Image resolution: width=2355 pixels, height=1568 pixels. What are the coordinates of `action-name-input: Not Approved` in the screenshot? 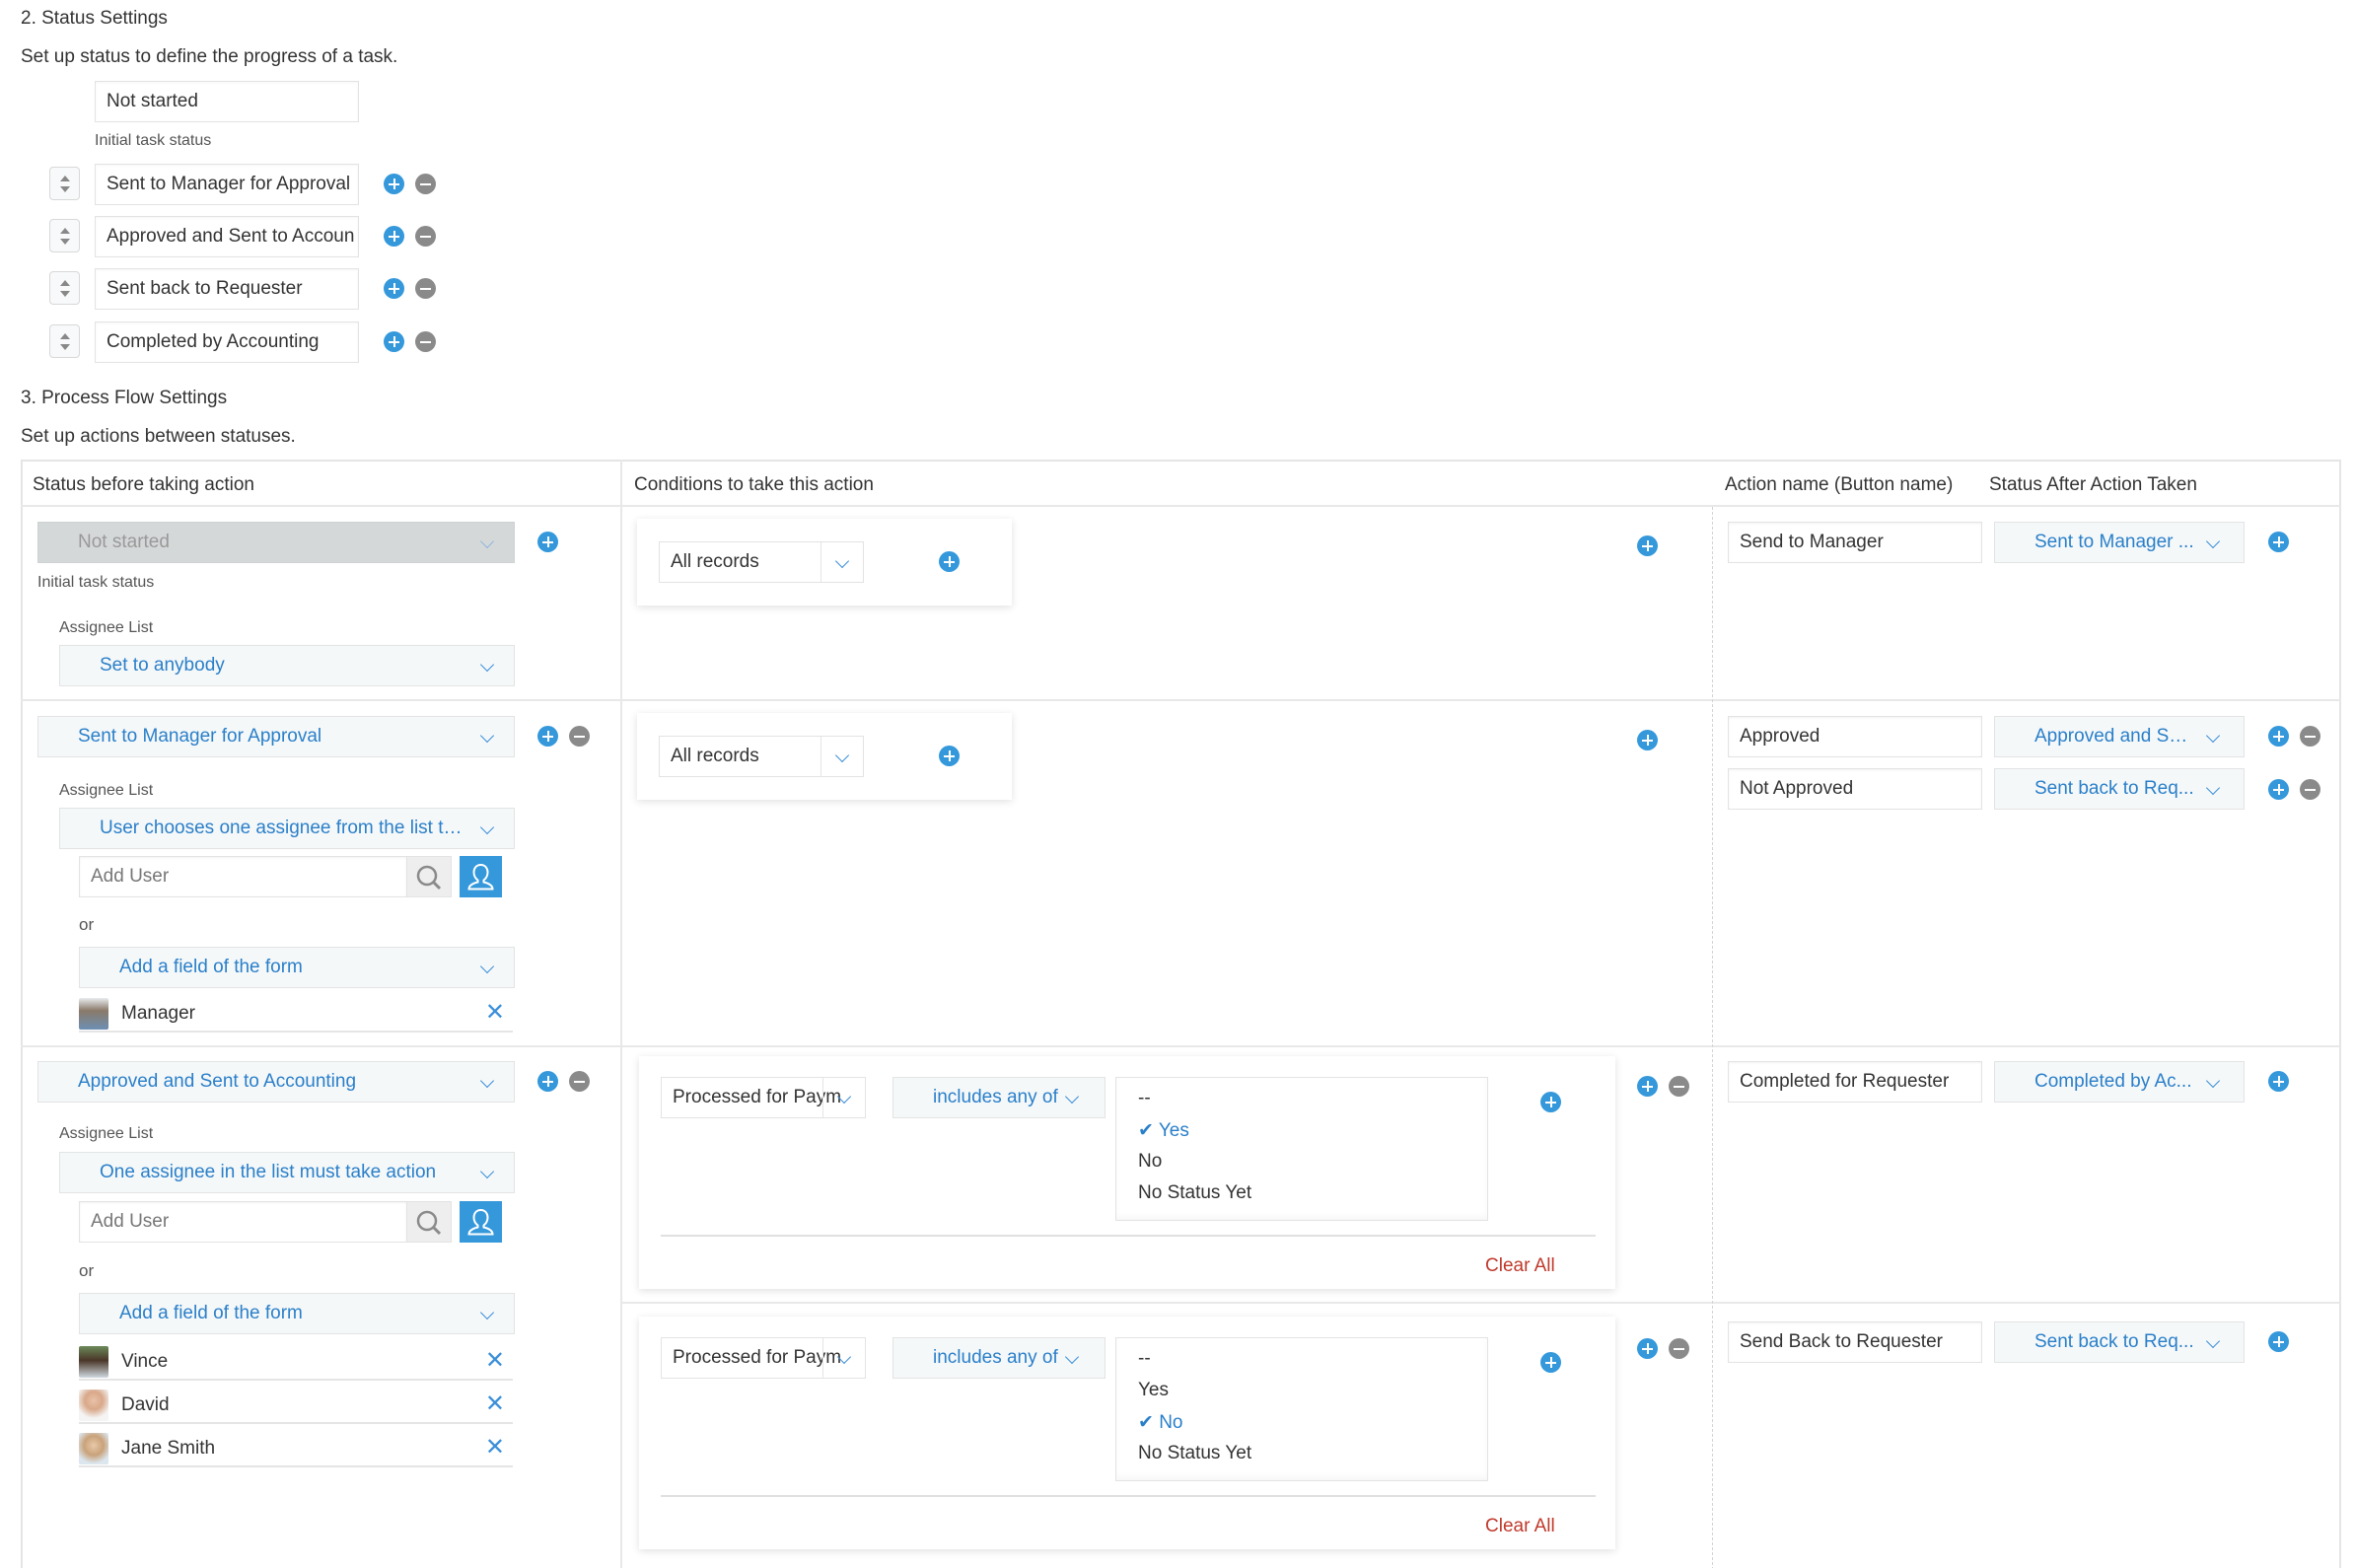 It's located at (1855, 789).